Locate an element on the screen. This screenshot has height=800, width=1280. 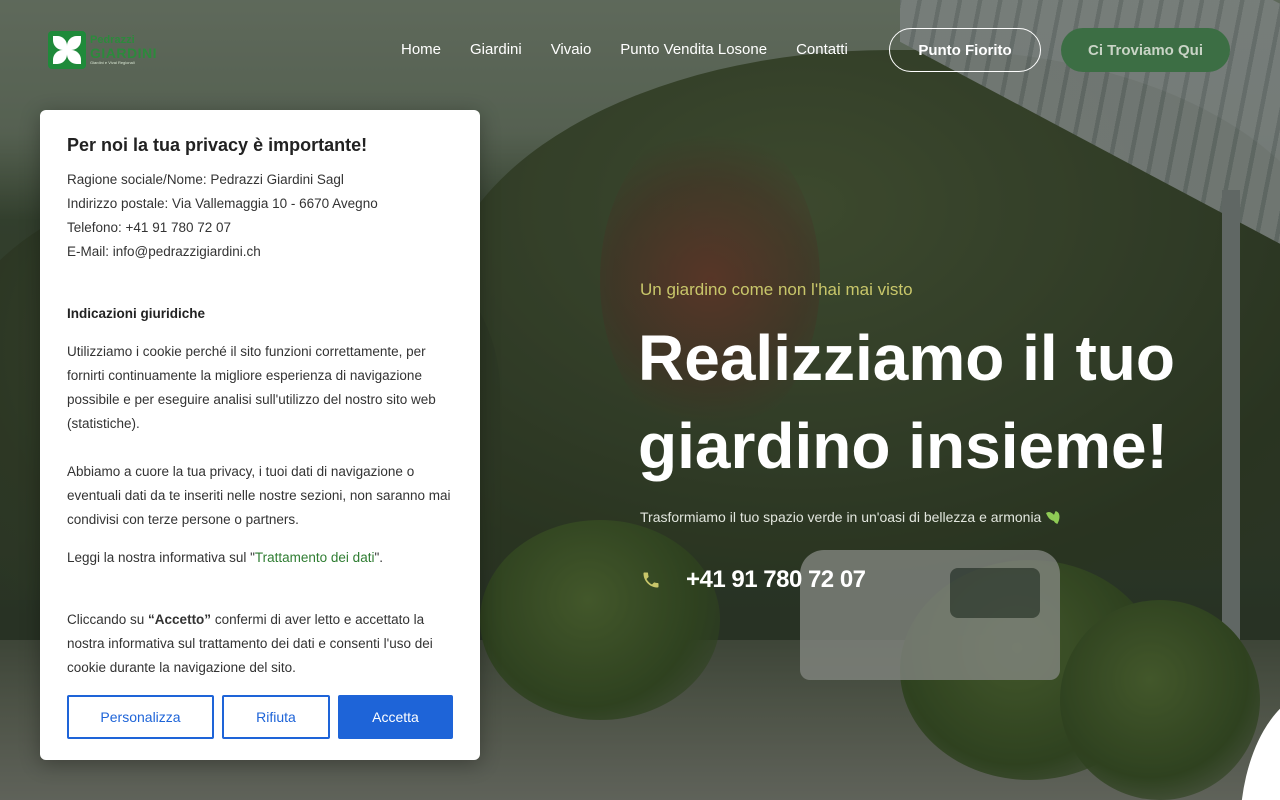
nav-giardini: Giardini is located at coordinates (496, 50).